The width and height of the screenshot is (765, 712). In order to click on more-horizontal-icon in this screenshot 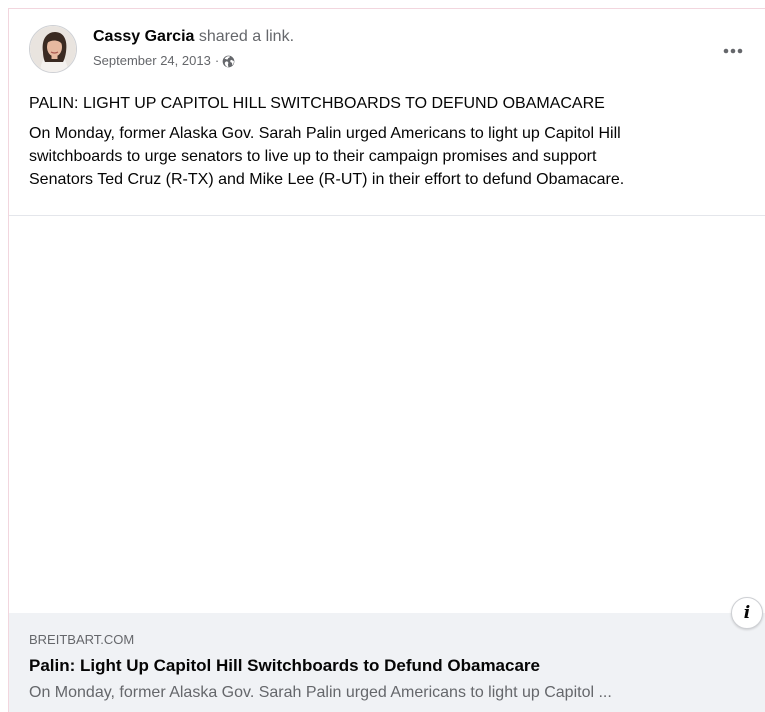, I will do `click(733, 51)`.